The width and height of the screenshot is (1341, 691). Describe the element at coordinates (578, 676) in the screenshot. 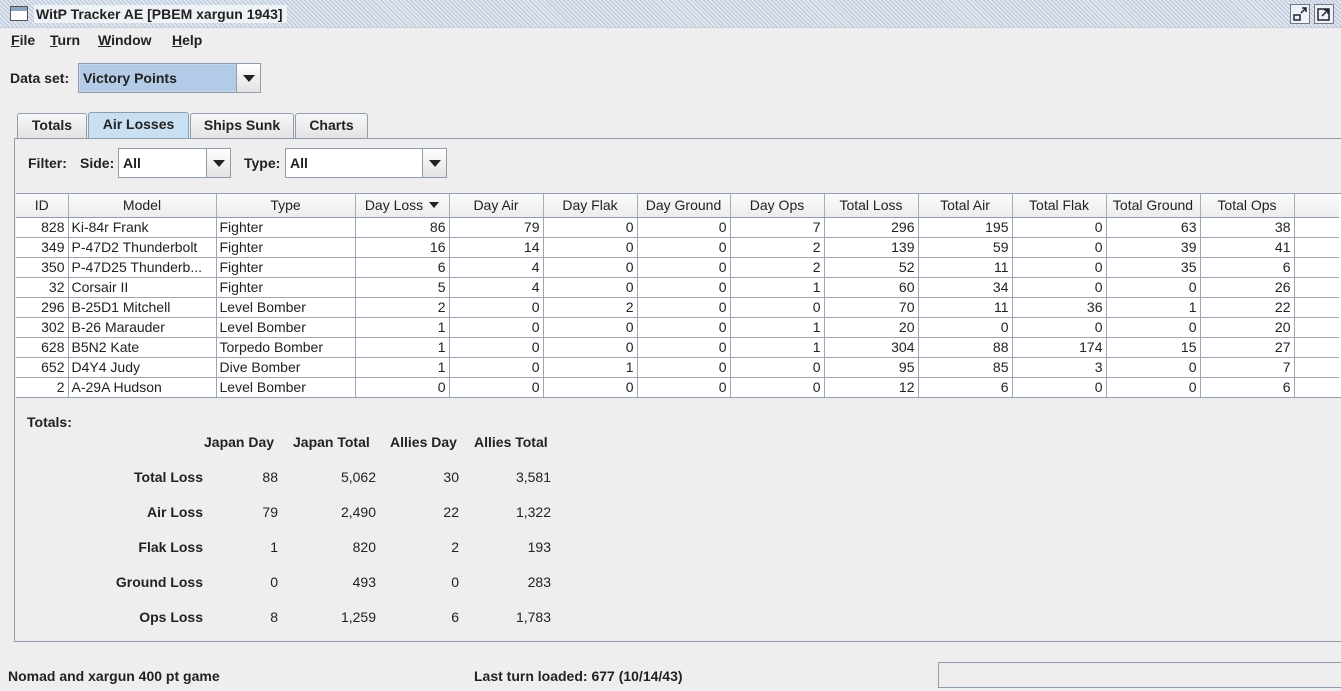

I see `last-turn-status: Last turn loaded: 677 (10/14/43)` at that location.